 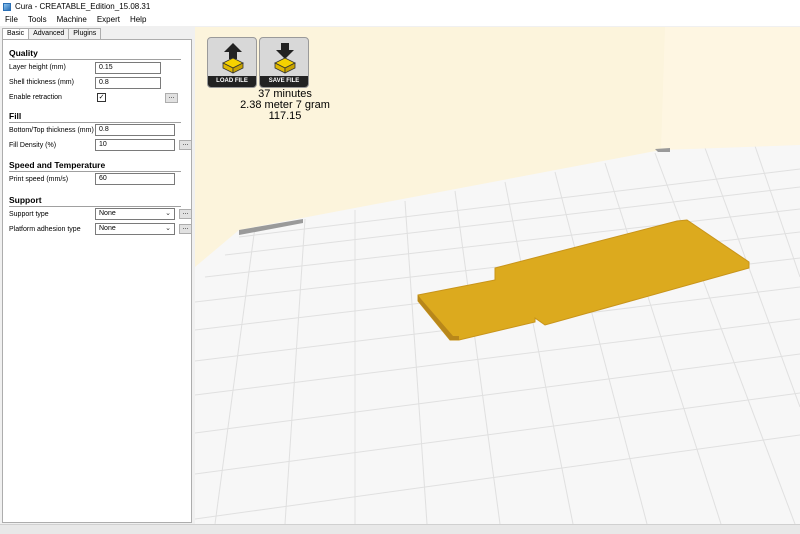 I want to click on save-file-button: SAVE FILE, so click(x=284, y=62).